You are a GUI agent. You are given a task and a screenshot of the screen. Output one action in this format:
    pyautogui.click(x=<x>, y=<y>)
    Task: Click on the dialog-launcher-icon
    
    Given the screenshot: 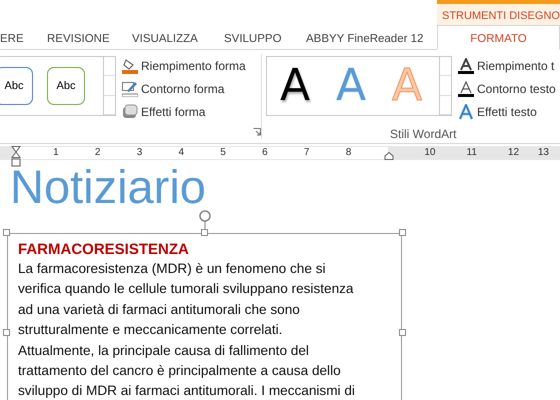 What is the action you would take?
    pyautogui.click(x=257, y=132)
    